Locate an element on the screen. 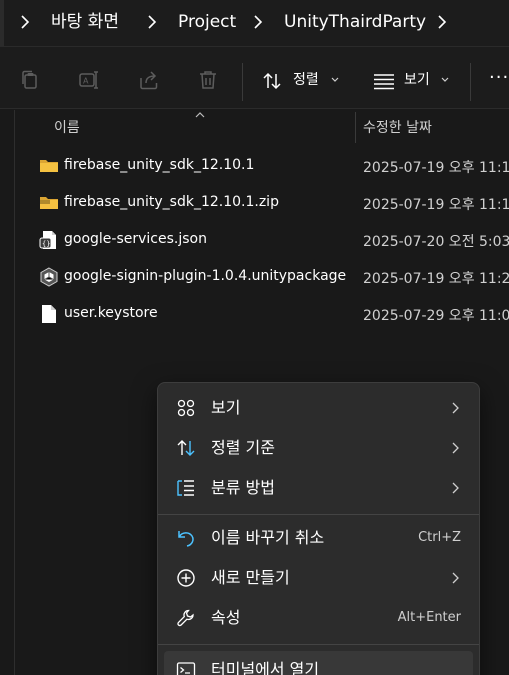  file-name: firebase_unity_sdk_12.10.1 is located at coordinates (159, 165).